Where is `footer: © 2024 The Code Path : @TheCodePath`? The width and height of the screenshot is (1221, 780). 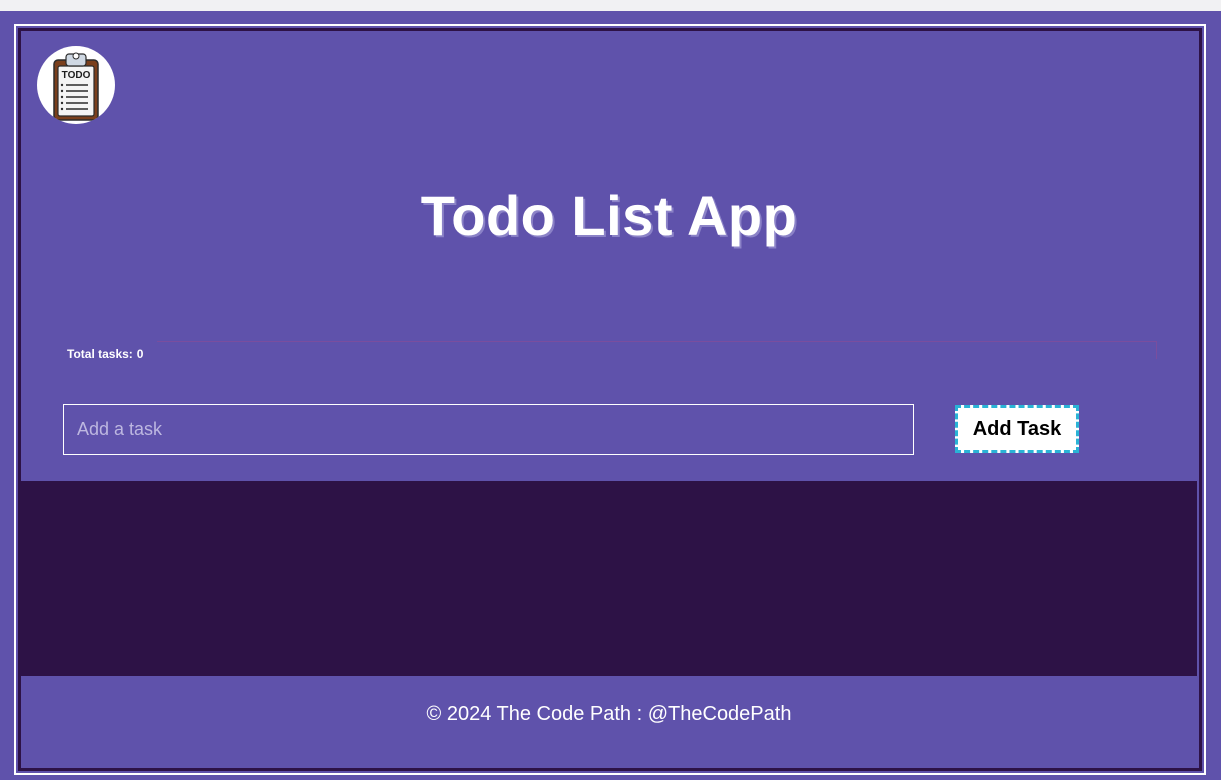
footer: © 2024 The Code Path : @TheCodePath is located at coordinates (609, 714).